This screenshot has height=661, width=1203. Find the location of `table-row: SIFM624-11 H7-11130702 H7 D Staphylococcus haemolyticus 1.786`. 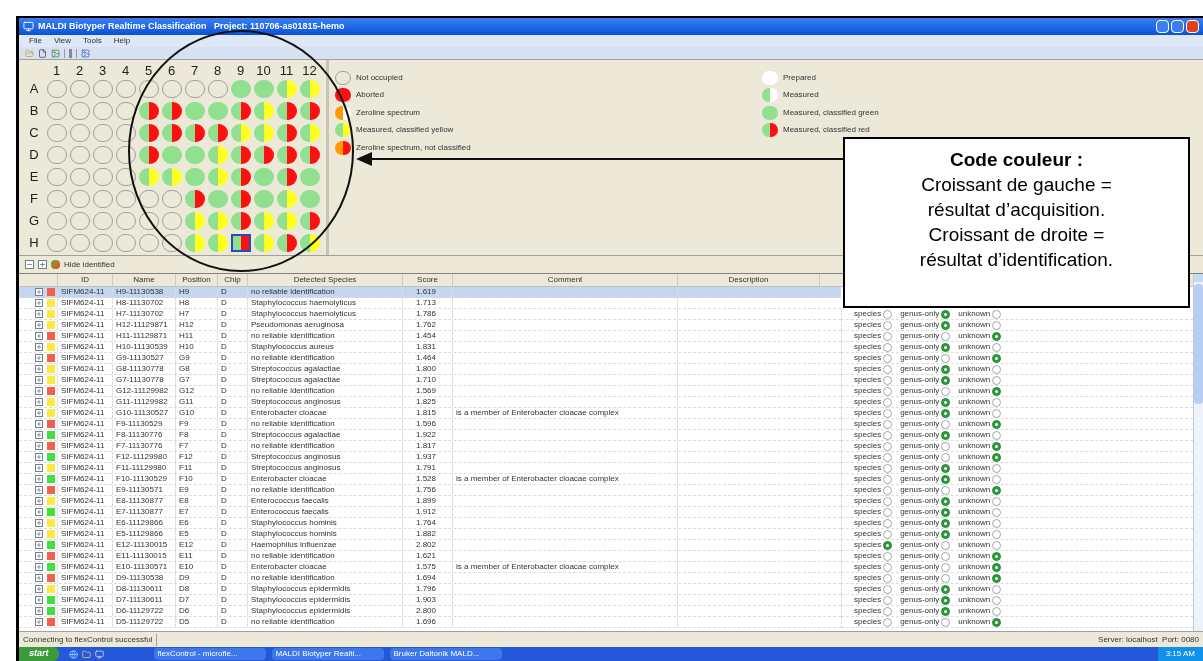

table-row: SIFM624-11 H7-11130702 H7 D Staphylococcus haemolyticus 1.786 is located at coordinates (430, 314).